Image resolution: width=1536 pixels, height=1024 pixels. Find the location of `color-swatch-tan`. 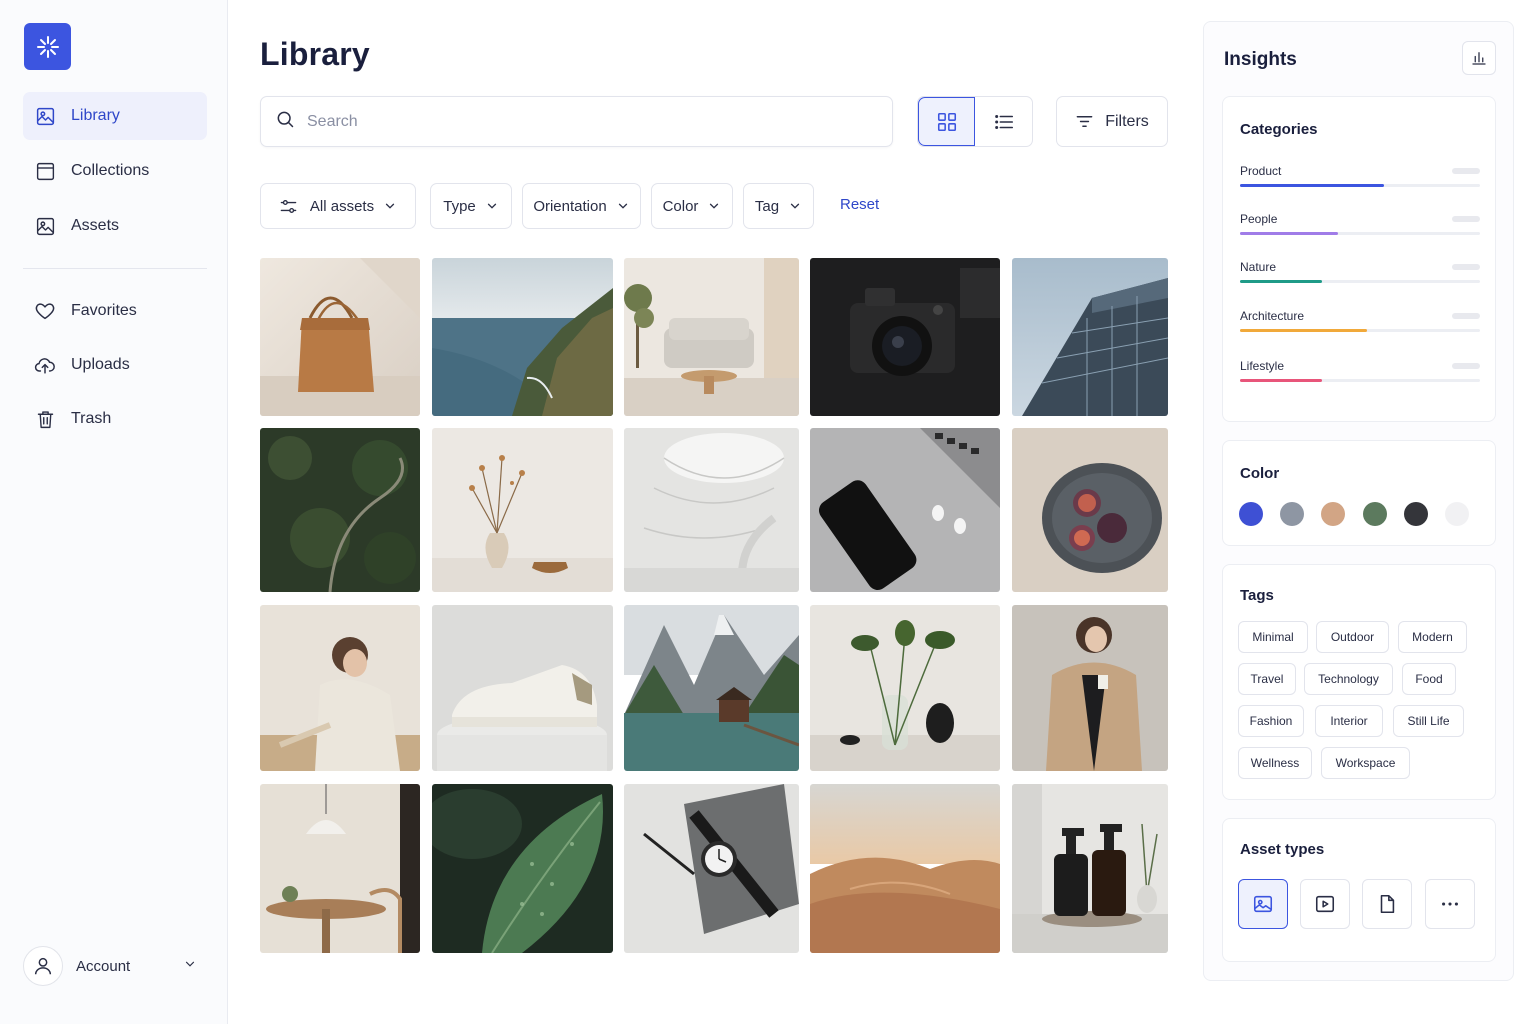

color-swatch-tan is located at coordinates (1333, 514).